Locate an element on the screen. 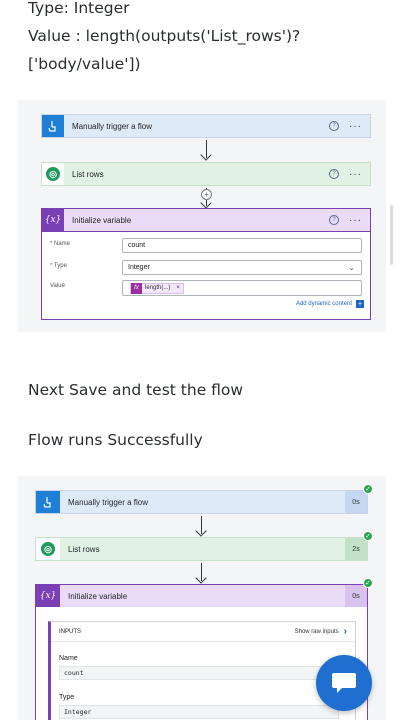  trigger-step: Manually trigger a flow ? ··· is located at coordinates (206, 126).